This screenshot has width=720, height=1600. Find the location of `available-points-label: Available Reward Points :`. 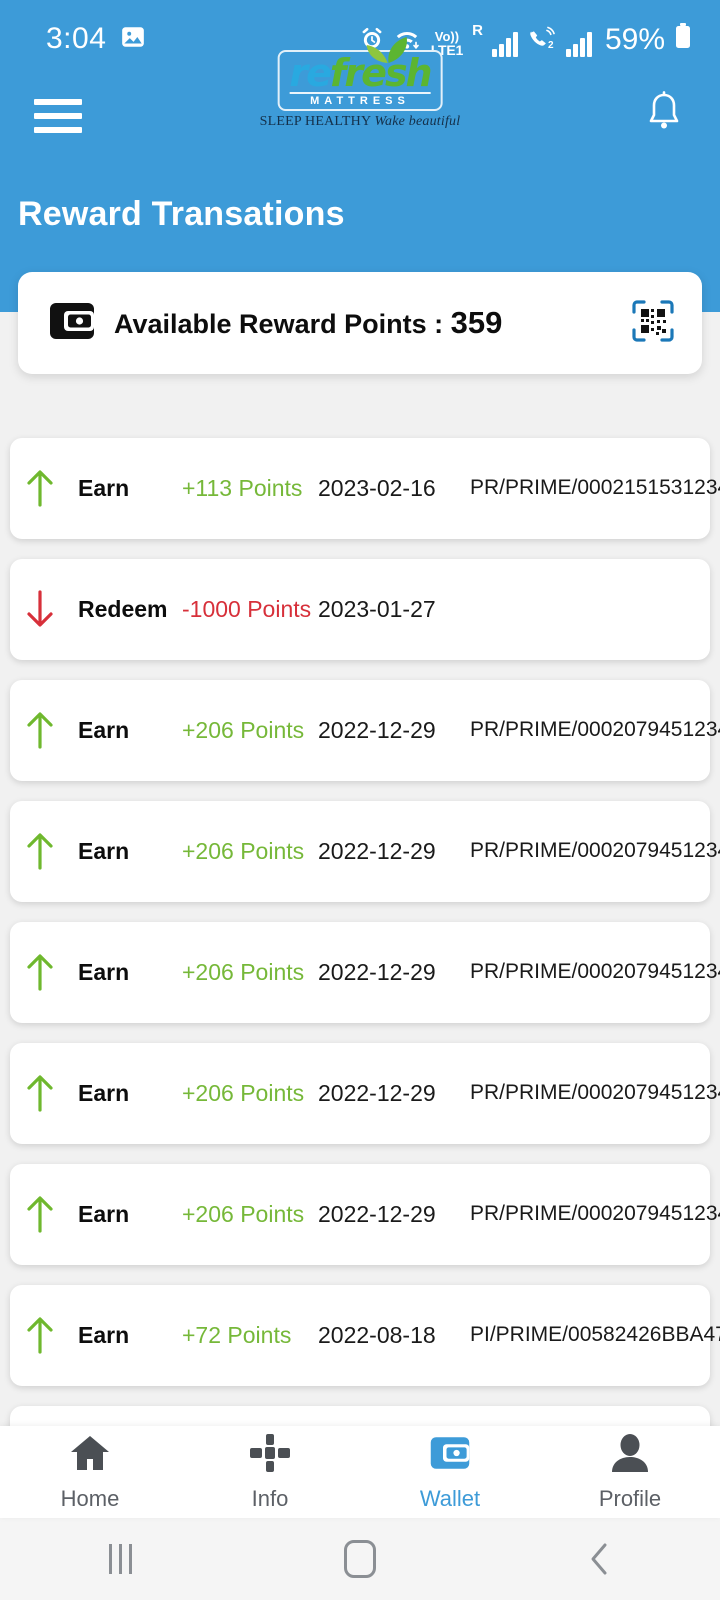

available-points-label: Available Reward Points : is located at coordinates (279, 324).